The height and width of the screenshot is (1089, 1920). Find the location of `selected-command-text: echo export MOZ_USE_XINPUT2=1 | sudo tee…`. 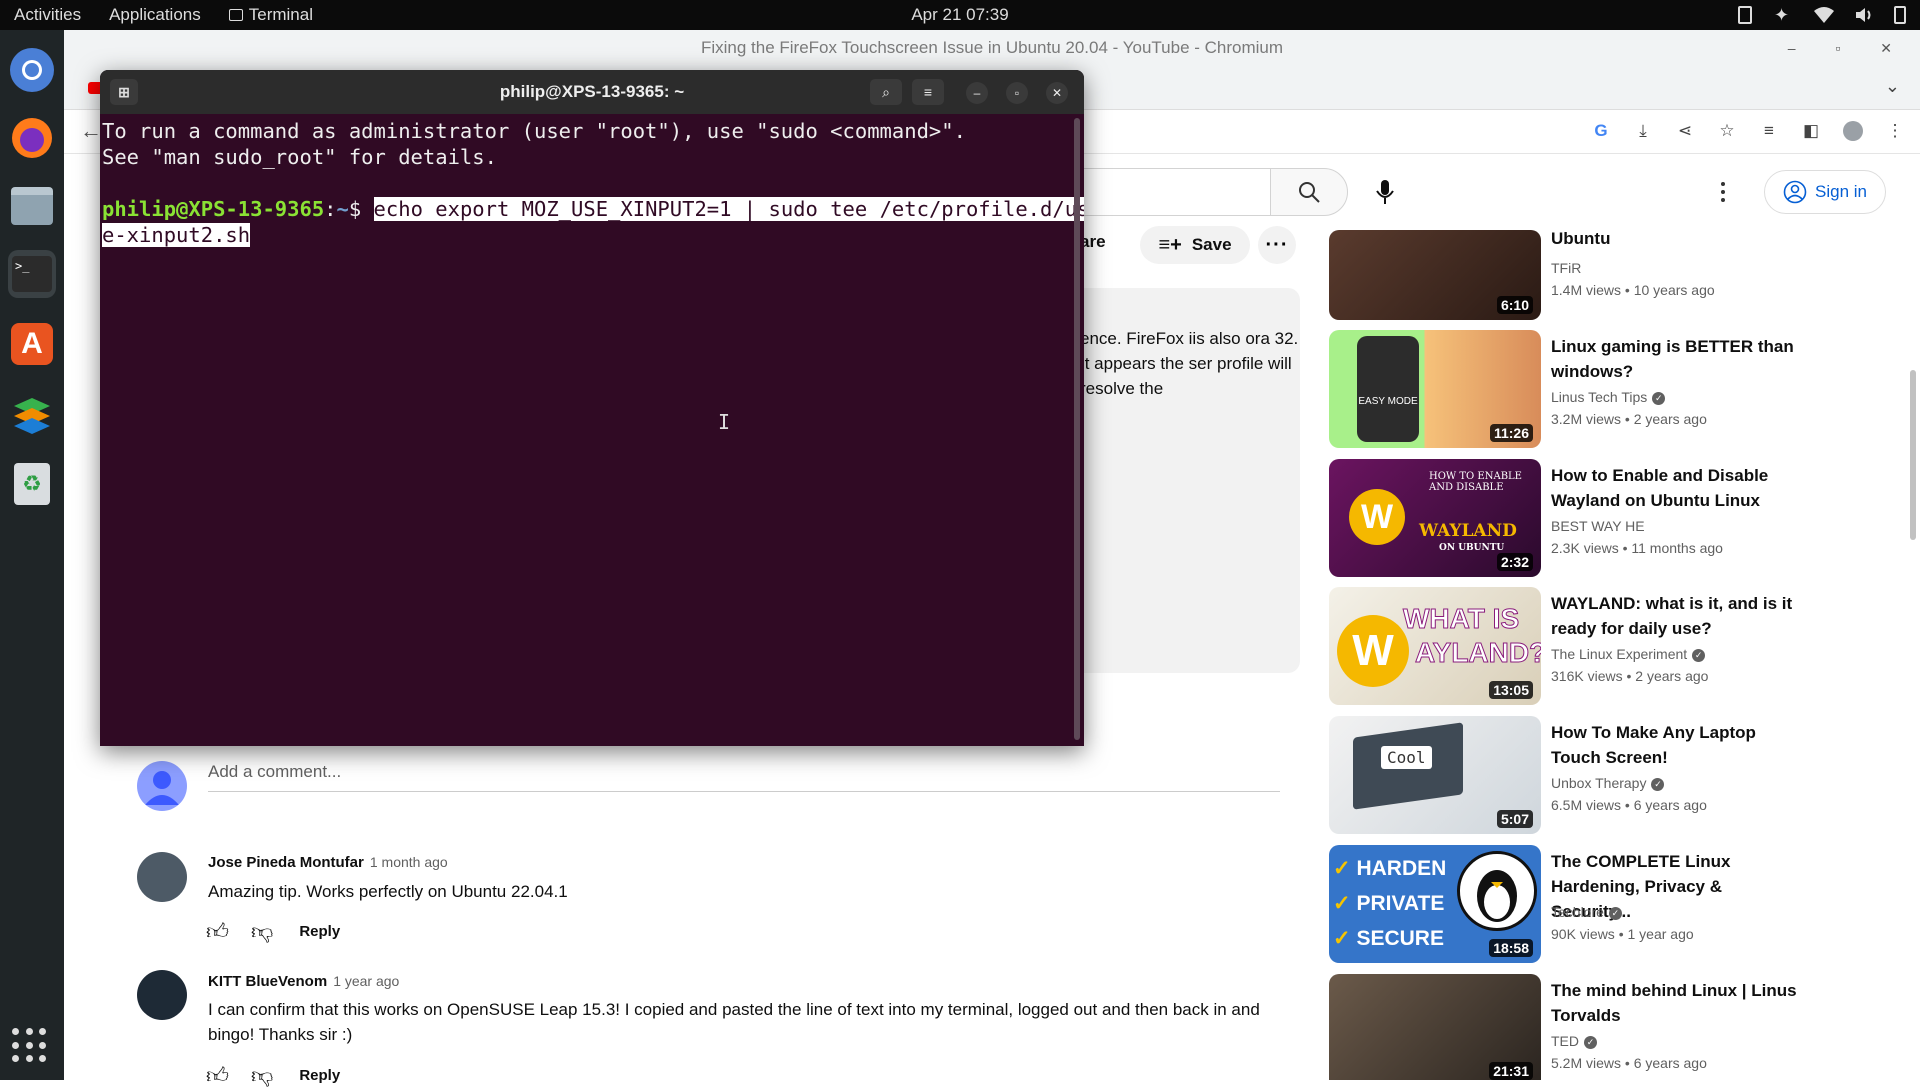

selected-command-text: echo export MOZ_USE_XINPUT2=1 | sudo tee… is located at coordinates (728, 209).